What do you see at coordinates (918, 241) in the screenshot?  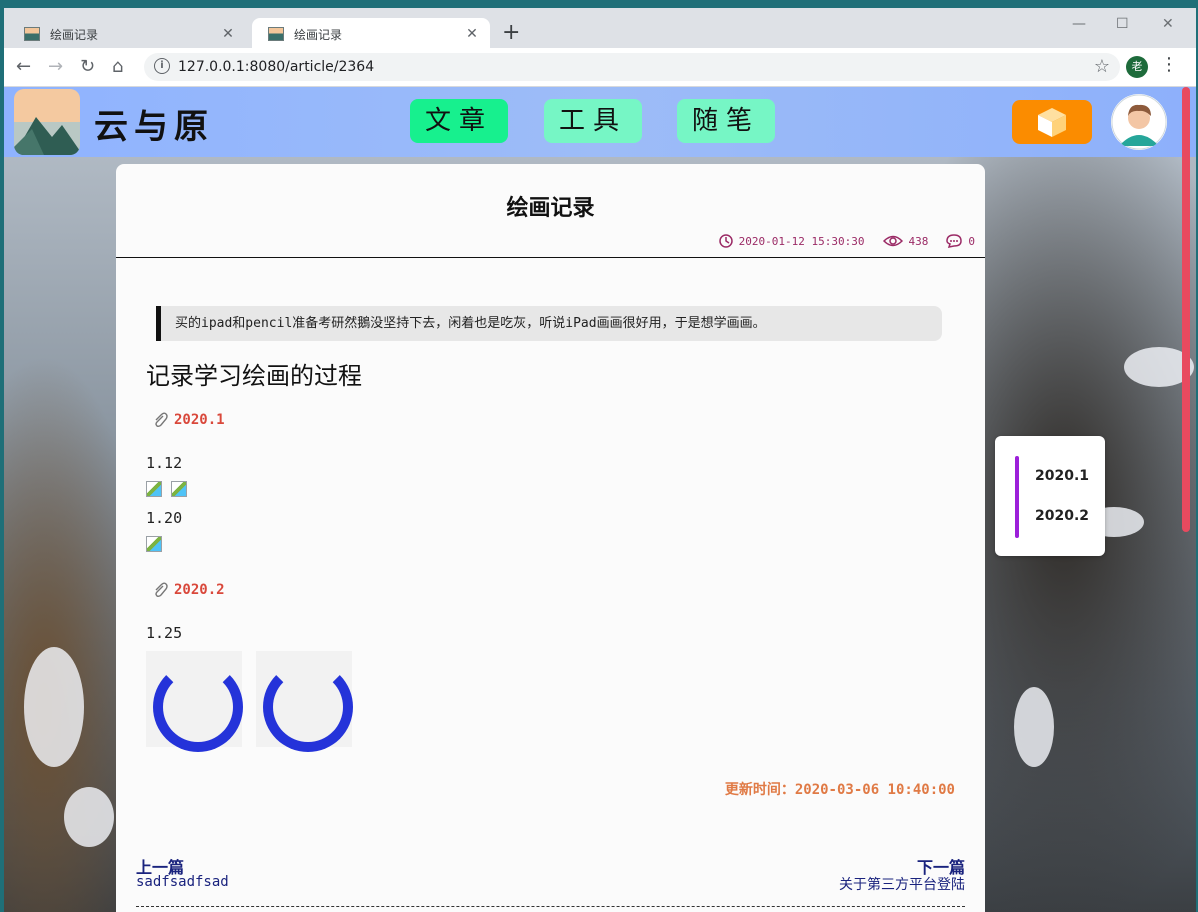 I see `view-count-text: 438` at bounding box center [918, 241].